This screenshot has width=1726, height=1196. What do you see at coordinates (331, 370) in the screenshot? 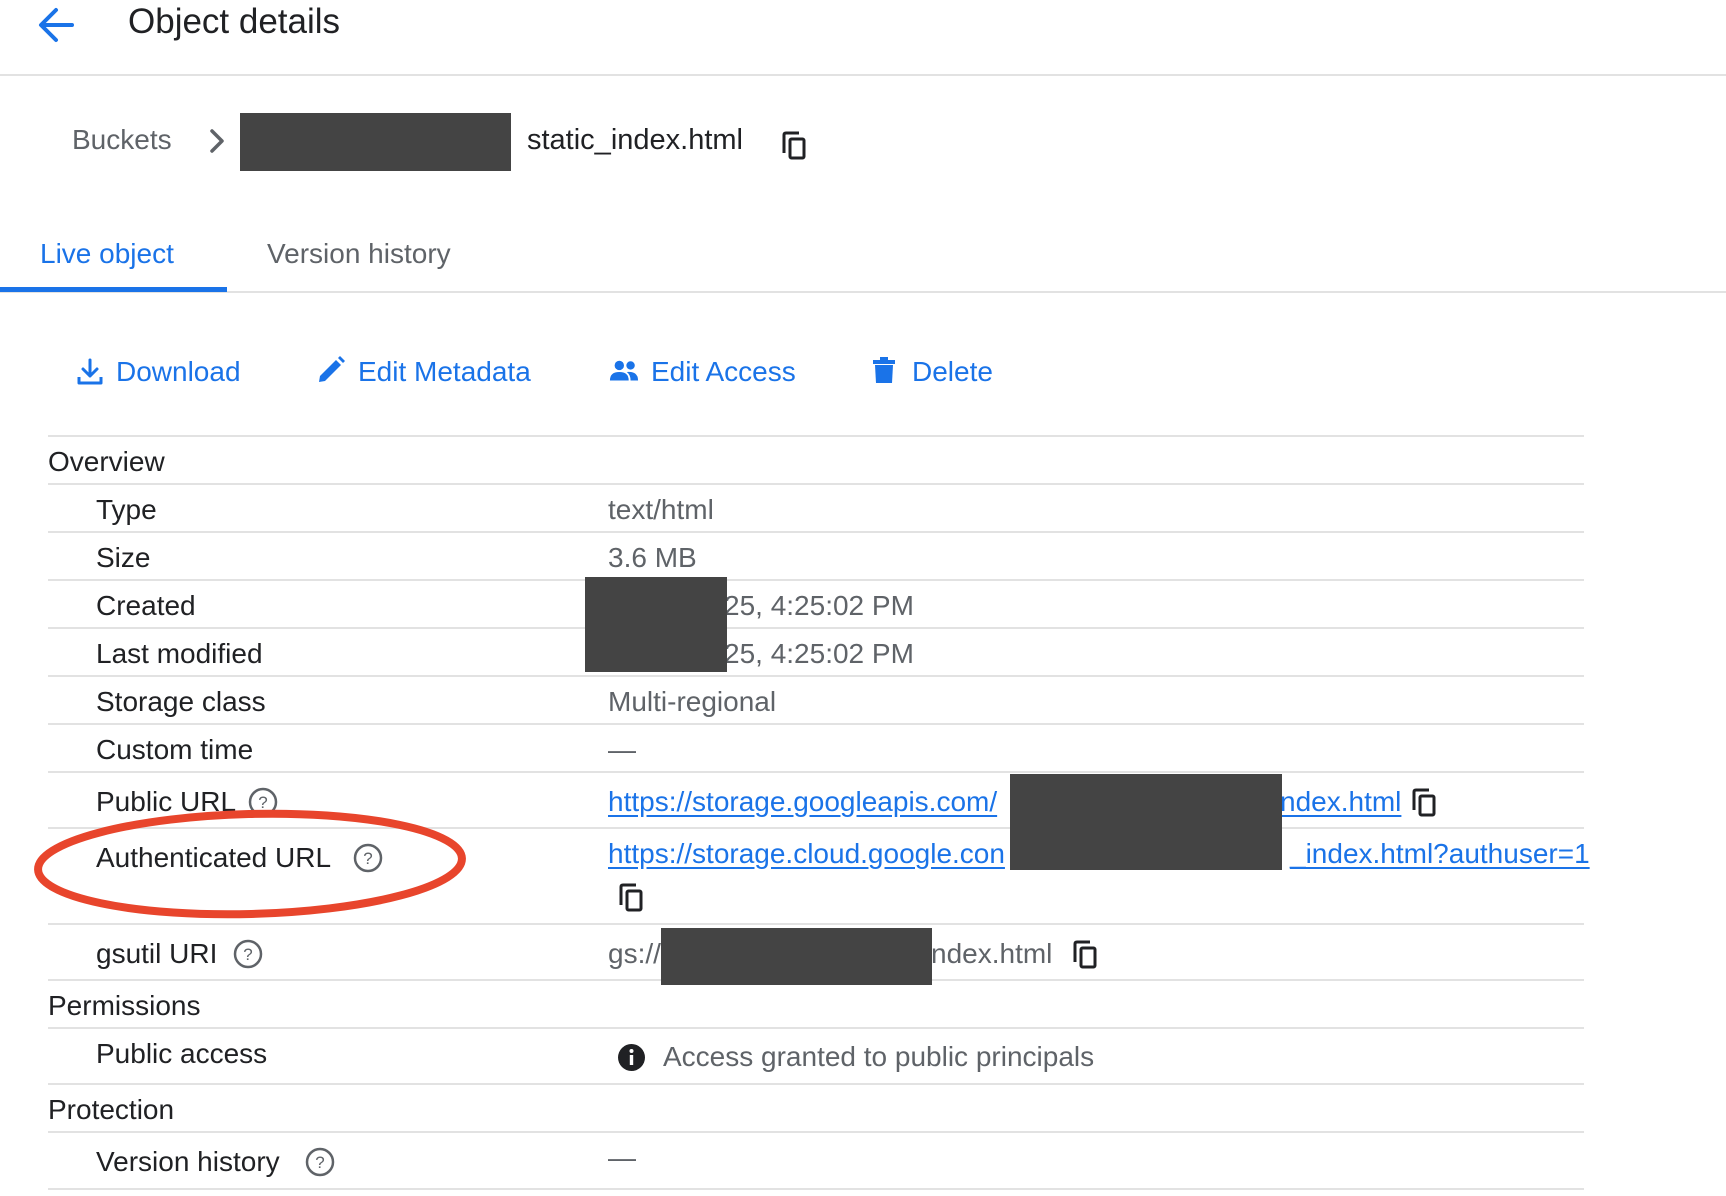
I see `pencil-icon` at bounding box center [331, 370].